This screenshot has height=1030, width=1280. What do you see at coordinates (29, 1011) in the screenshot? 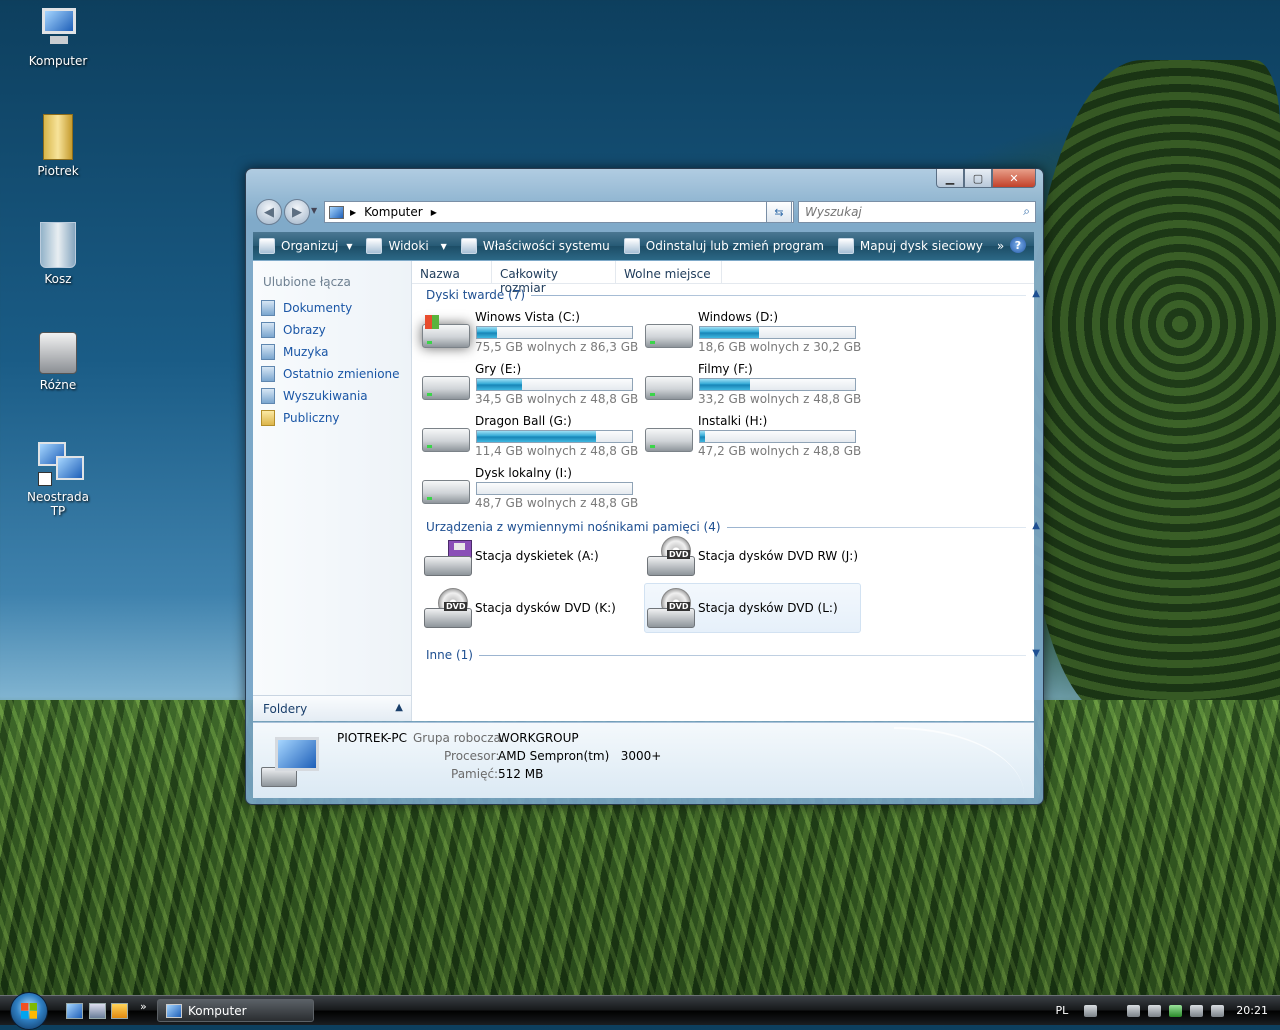
I see `start-button` at bounding box center [29, 1011].